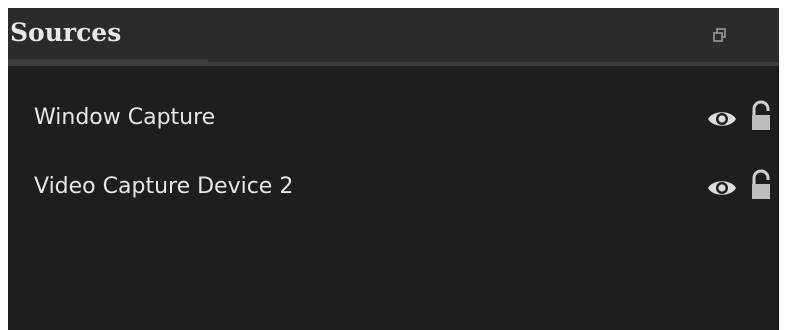  I want to click on dock-title: Sources, so click(66, 32).